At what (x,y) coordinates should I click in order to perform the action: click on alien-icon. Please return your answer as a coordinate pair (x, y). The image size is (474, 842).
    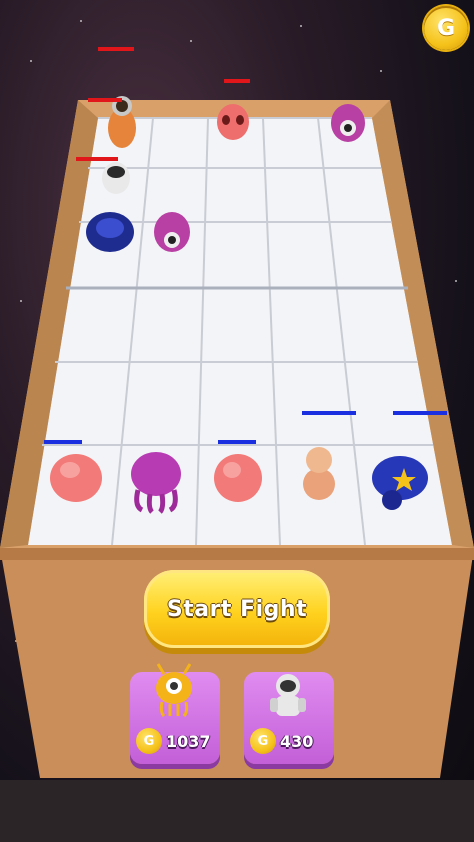
    Looking at the image, I should click on (174, 690).